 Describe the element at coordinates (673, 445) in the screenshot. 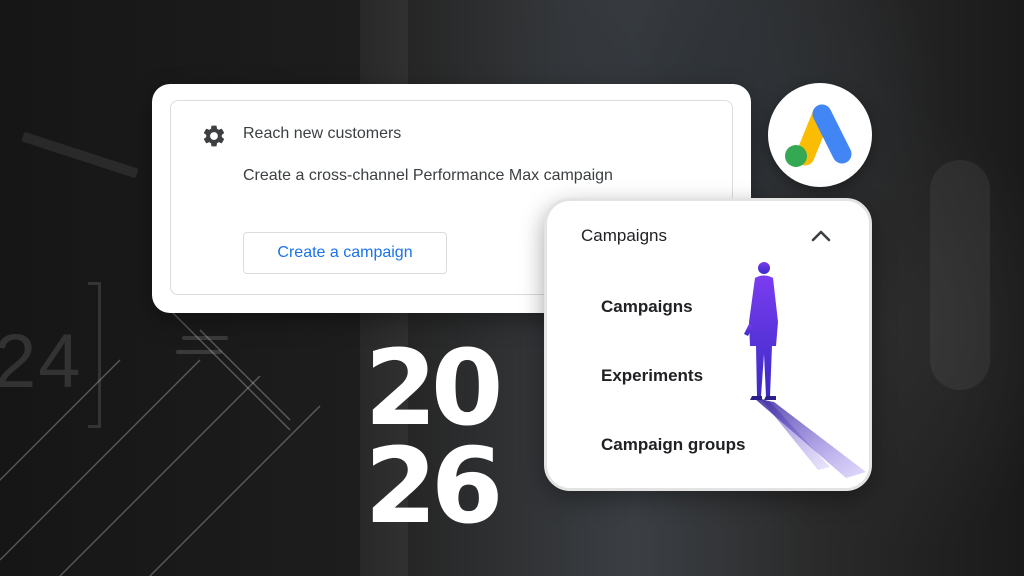

I see `menu-item-campaign-groups: Campaign groups` at that location.